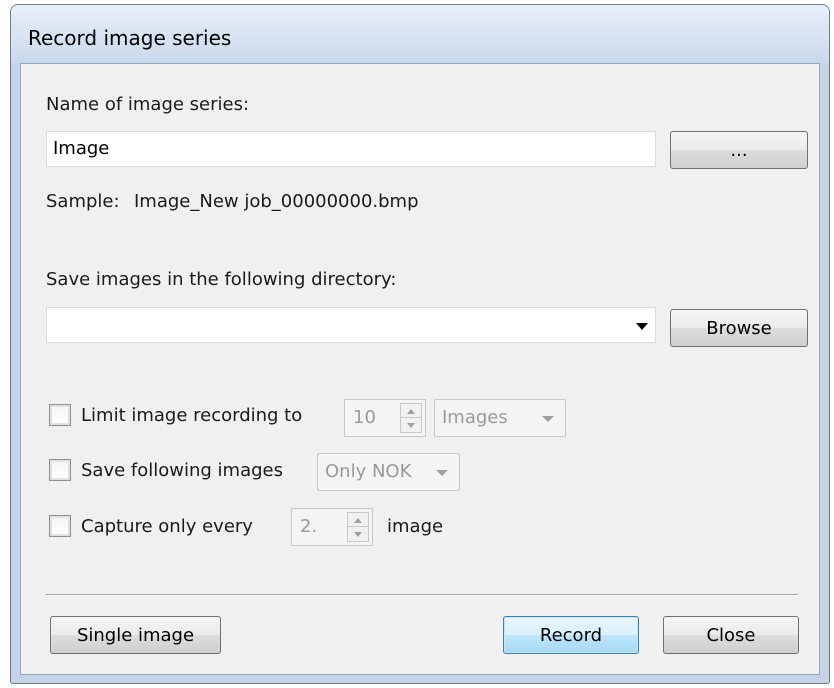  I want to click on series-name-value: Image, so click(81, 148).